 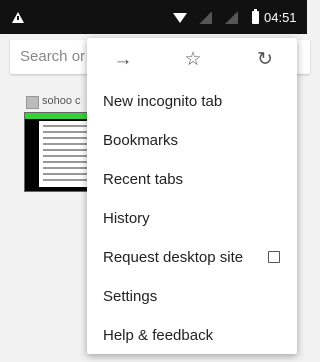 I want to click on wifi-icon, so click(x=180, y=18).